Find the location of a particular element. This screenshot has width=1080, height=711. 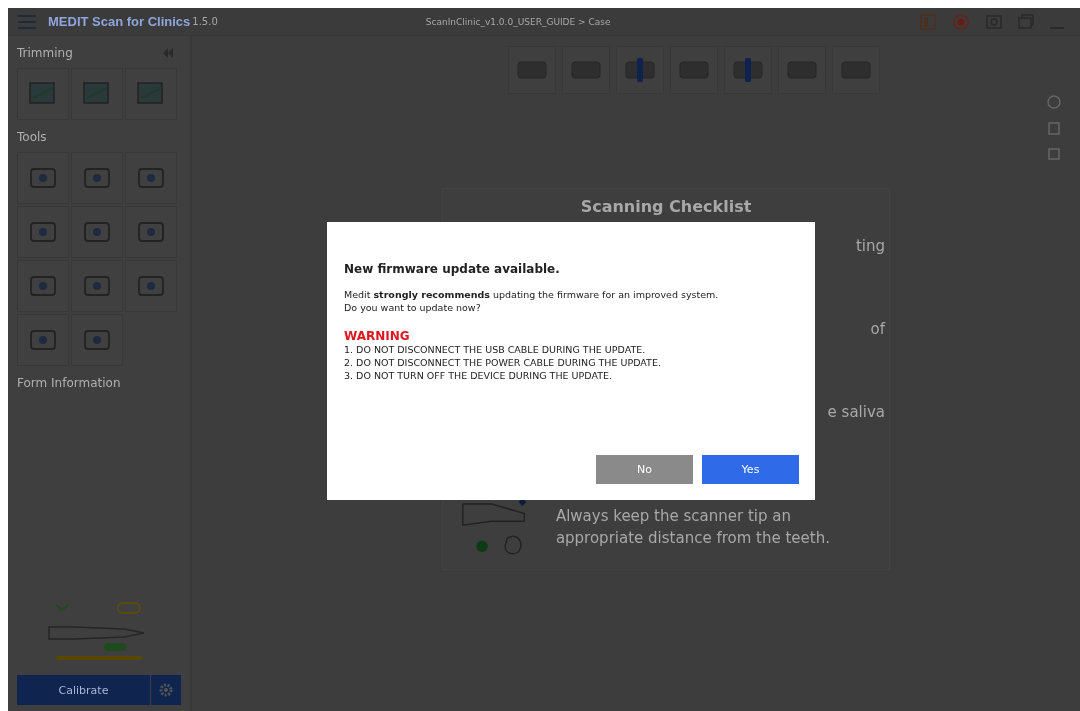

checklist-title: Scanning Checklist is located at coordinates (666, 206).